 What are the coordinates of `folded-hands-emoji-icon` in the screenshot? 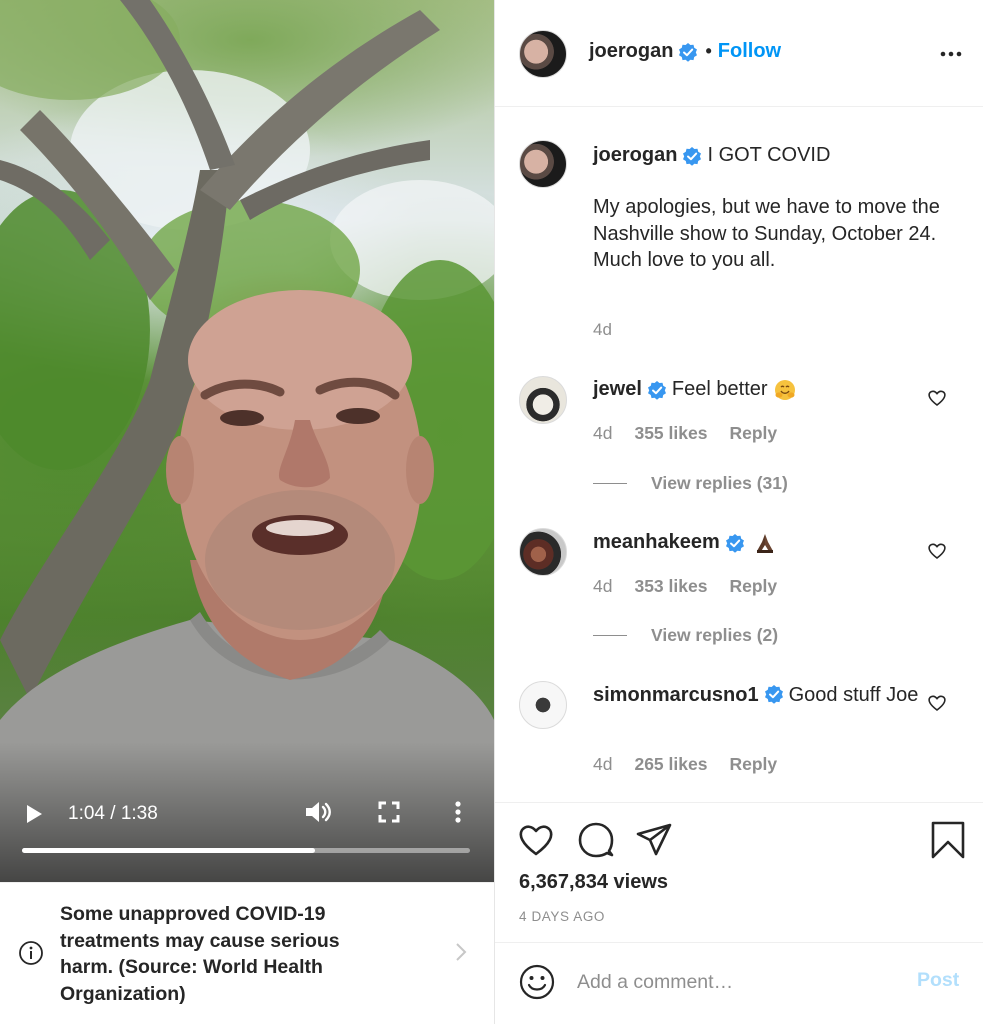 It's located at (764, 543).